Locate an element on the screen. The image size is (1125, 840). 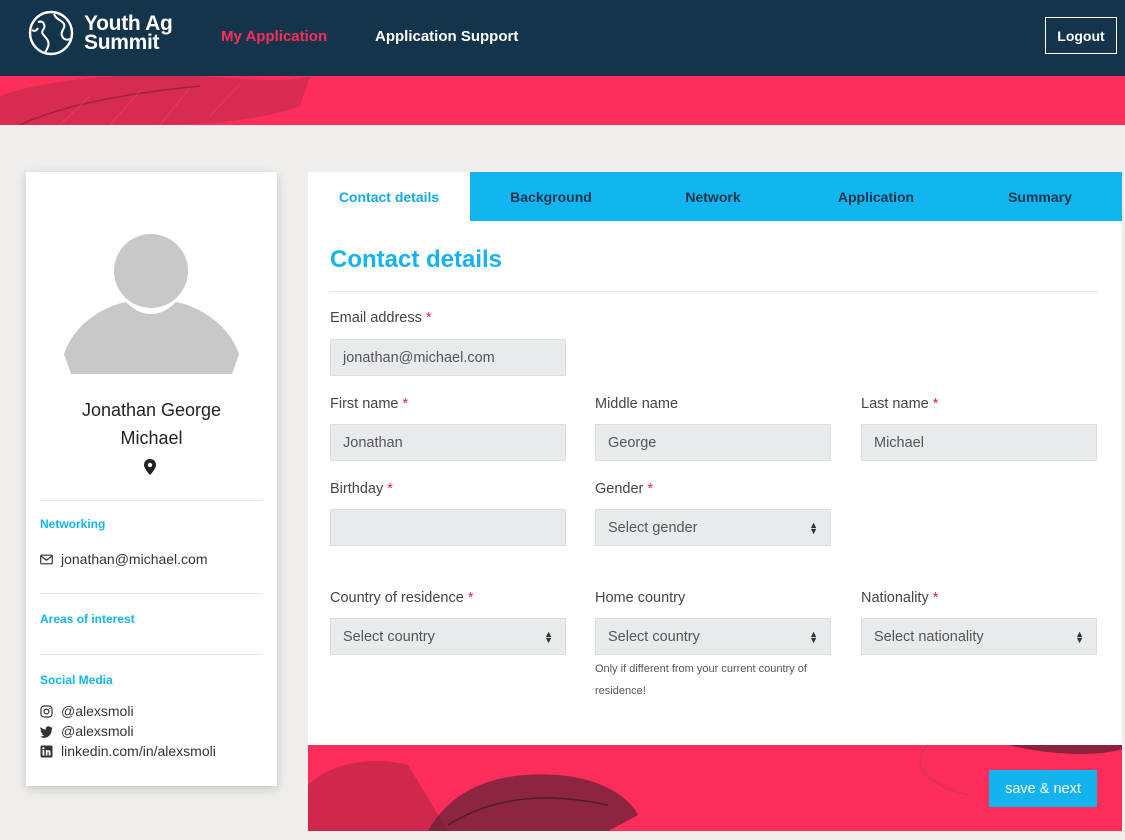
instagram-text: @alexsmoli is located at coordinates (97, 711).